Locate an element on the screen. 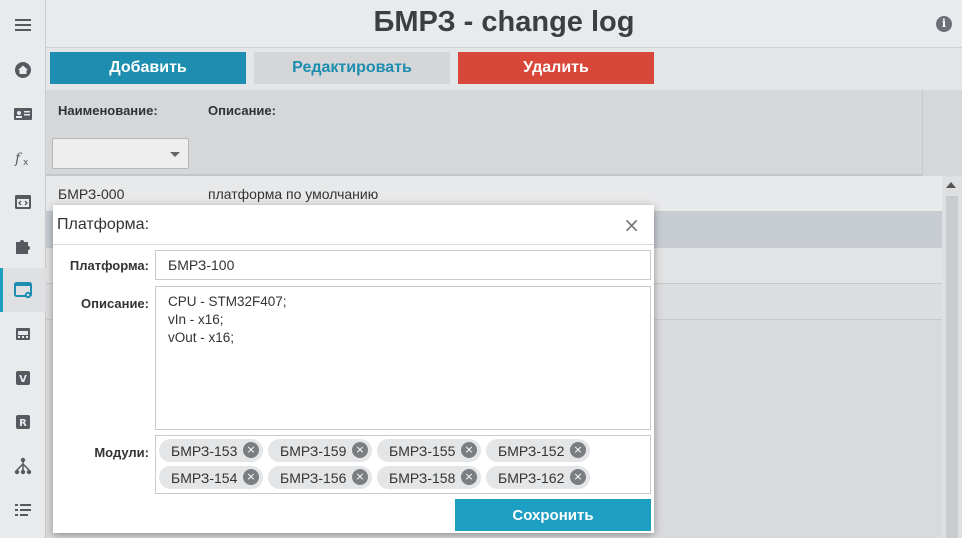 Image resolution: width=962 pixels, height=538 pixels. module-chip: БМРЗ-153 × is located at coordinates (211, 450).